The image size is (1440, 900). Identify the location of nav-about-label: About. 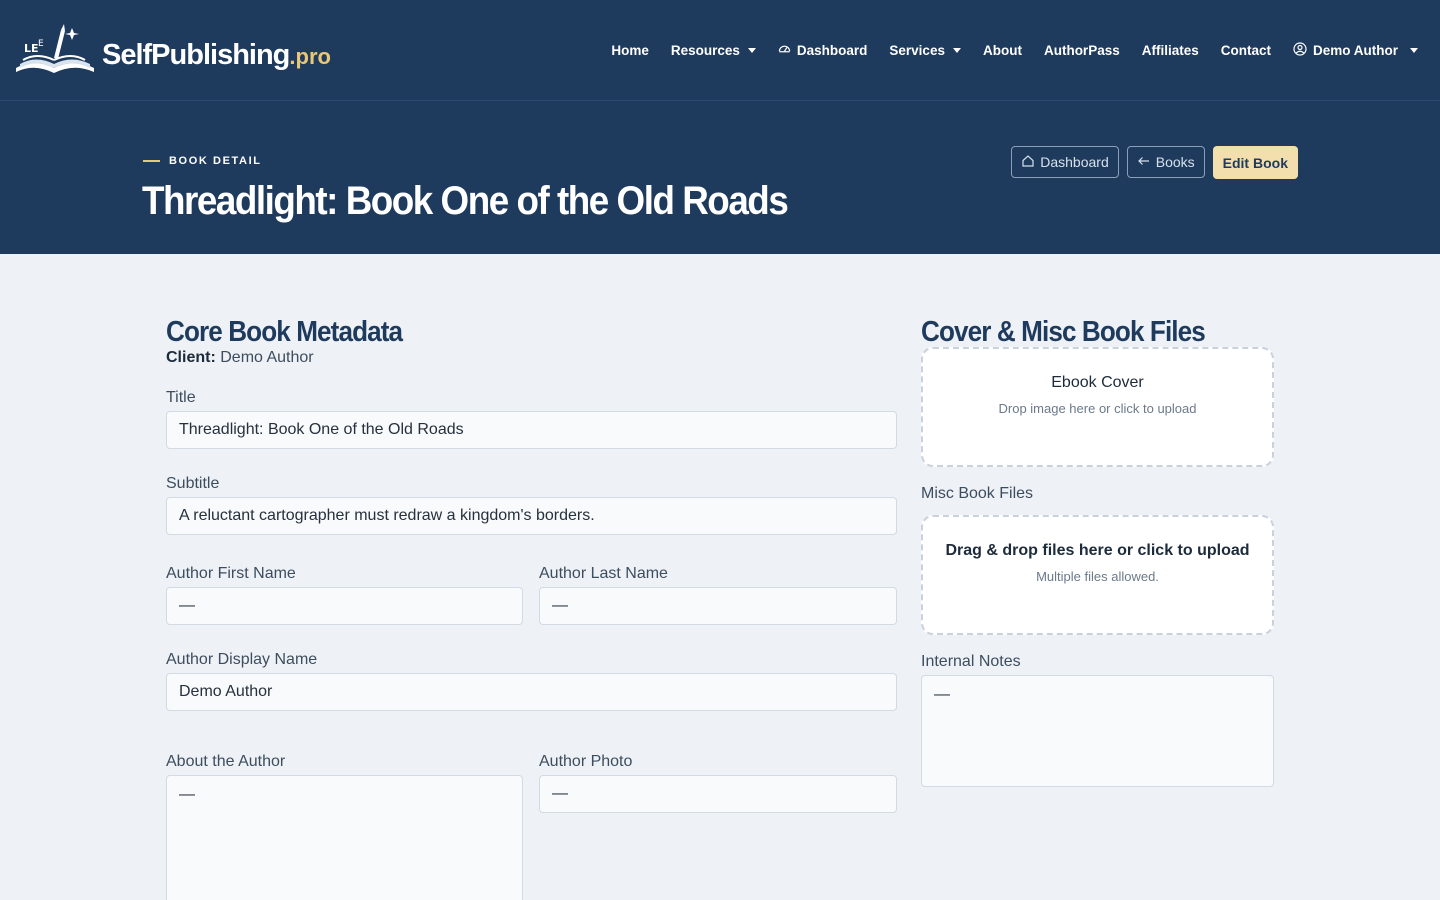
(1002, 50).